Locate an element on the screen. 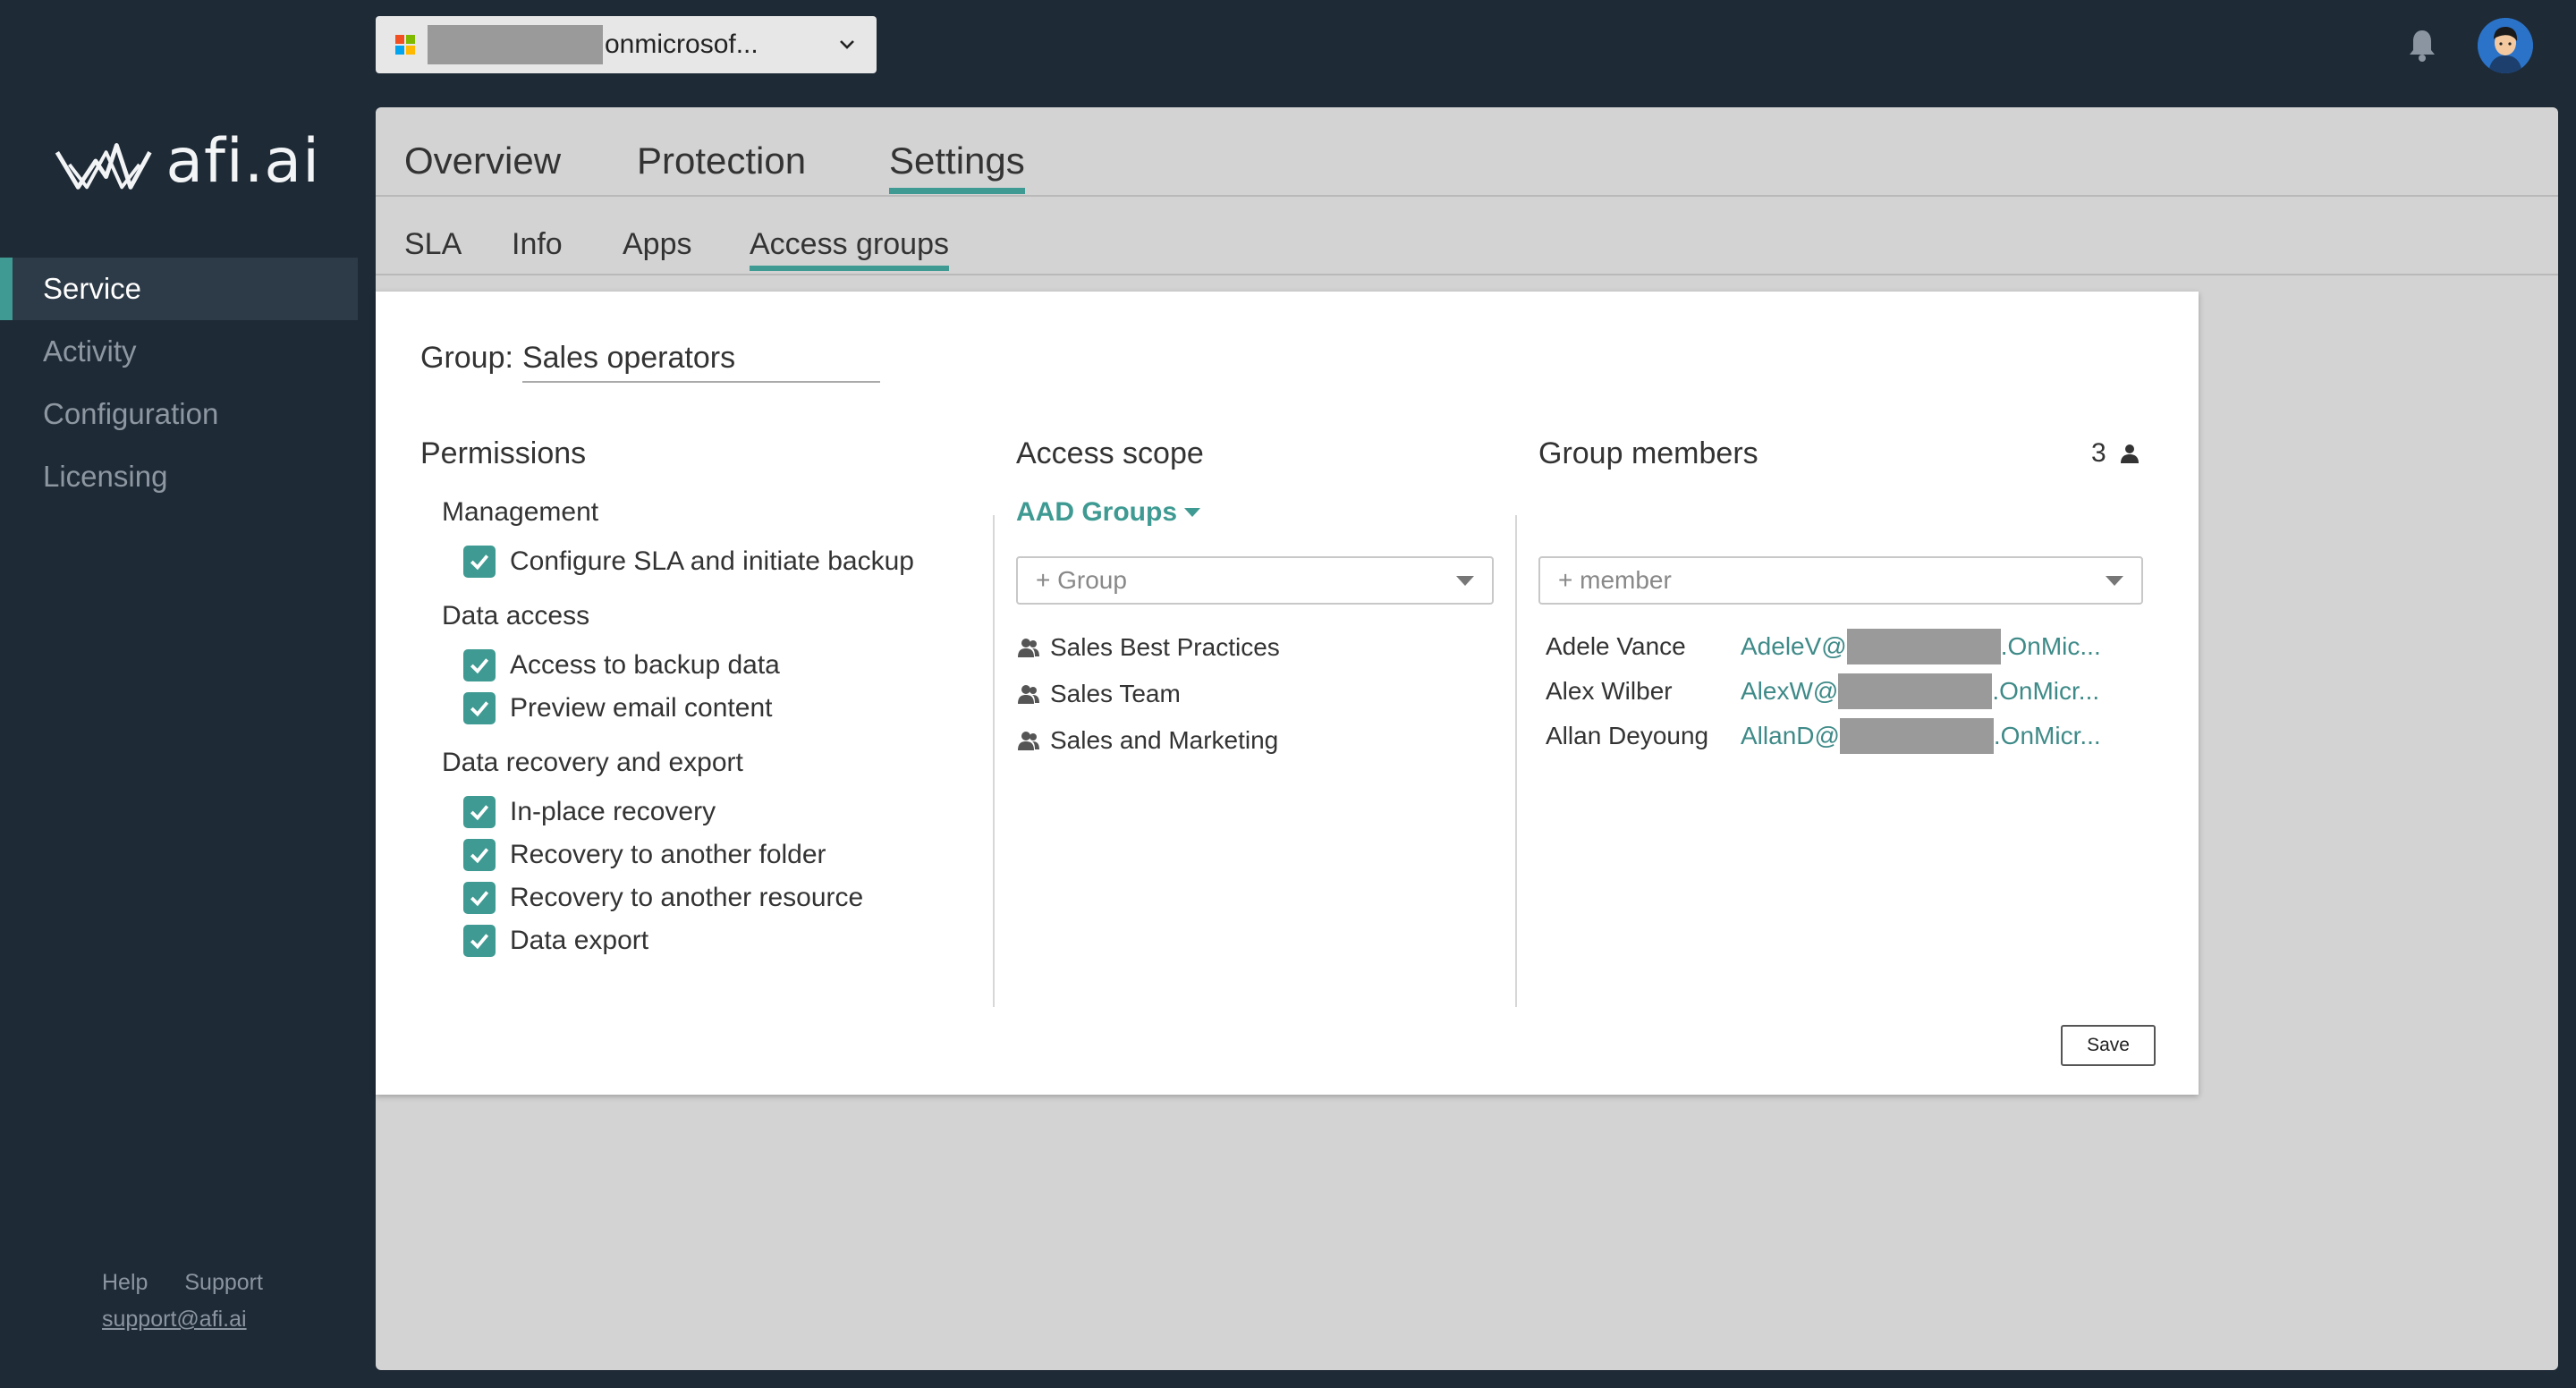  perm-preview-email: Preview email content is located at coordinates (692, 709).